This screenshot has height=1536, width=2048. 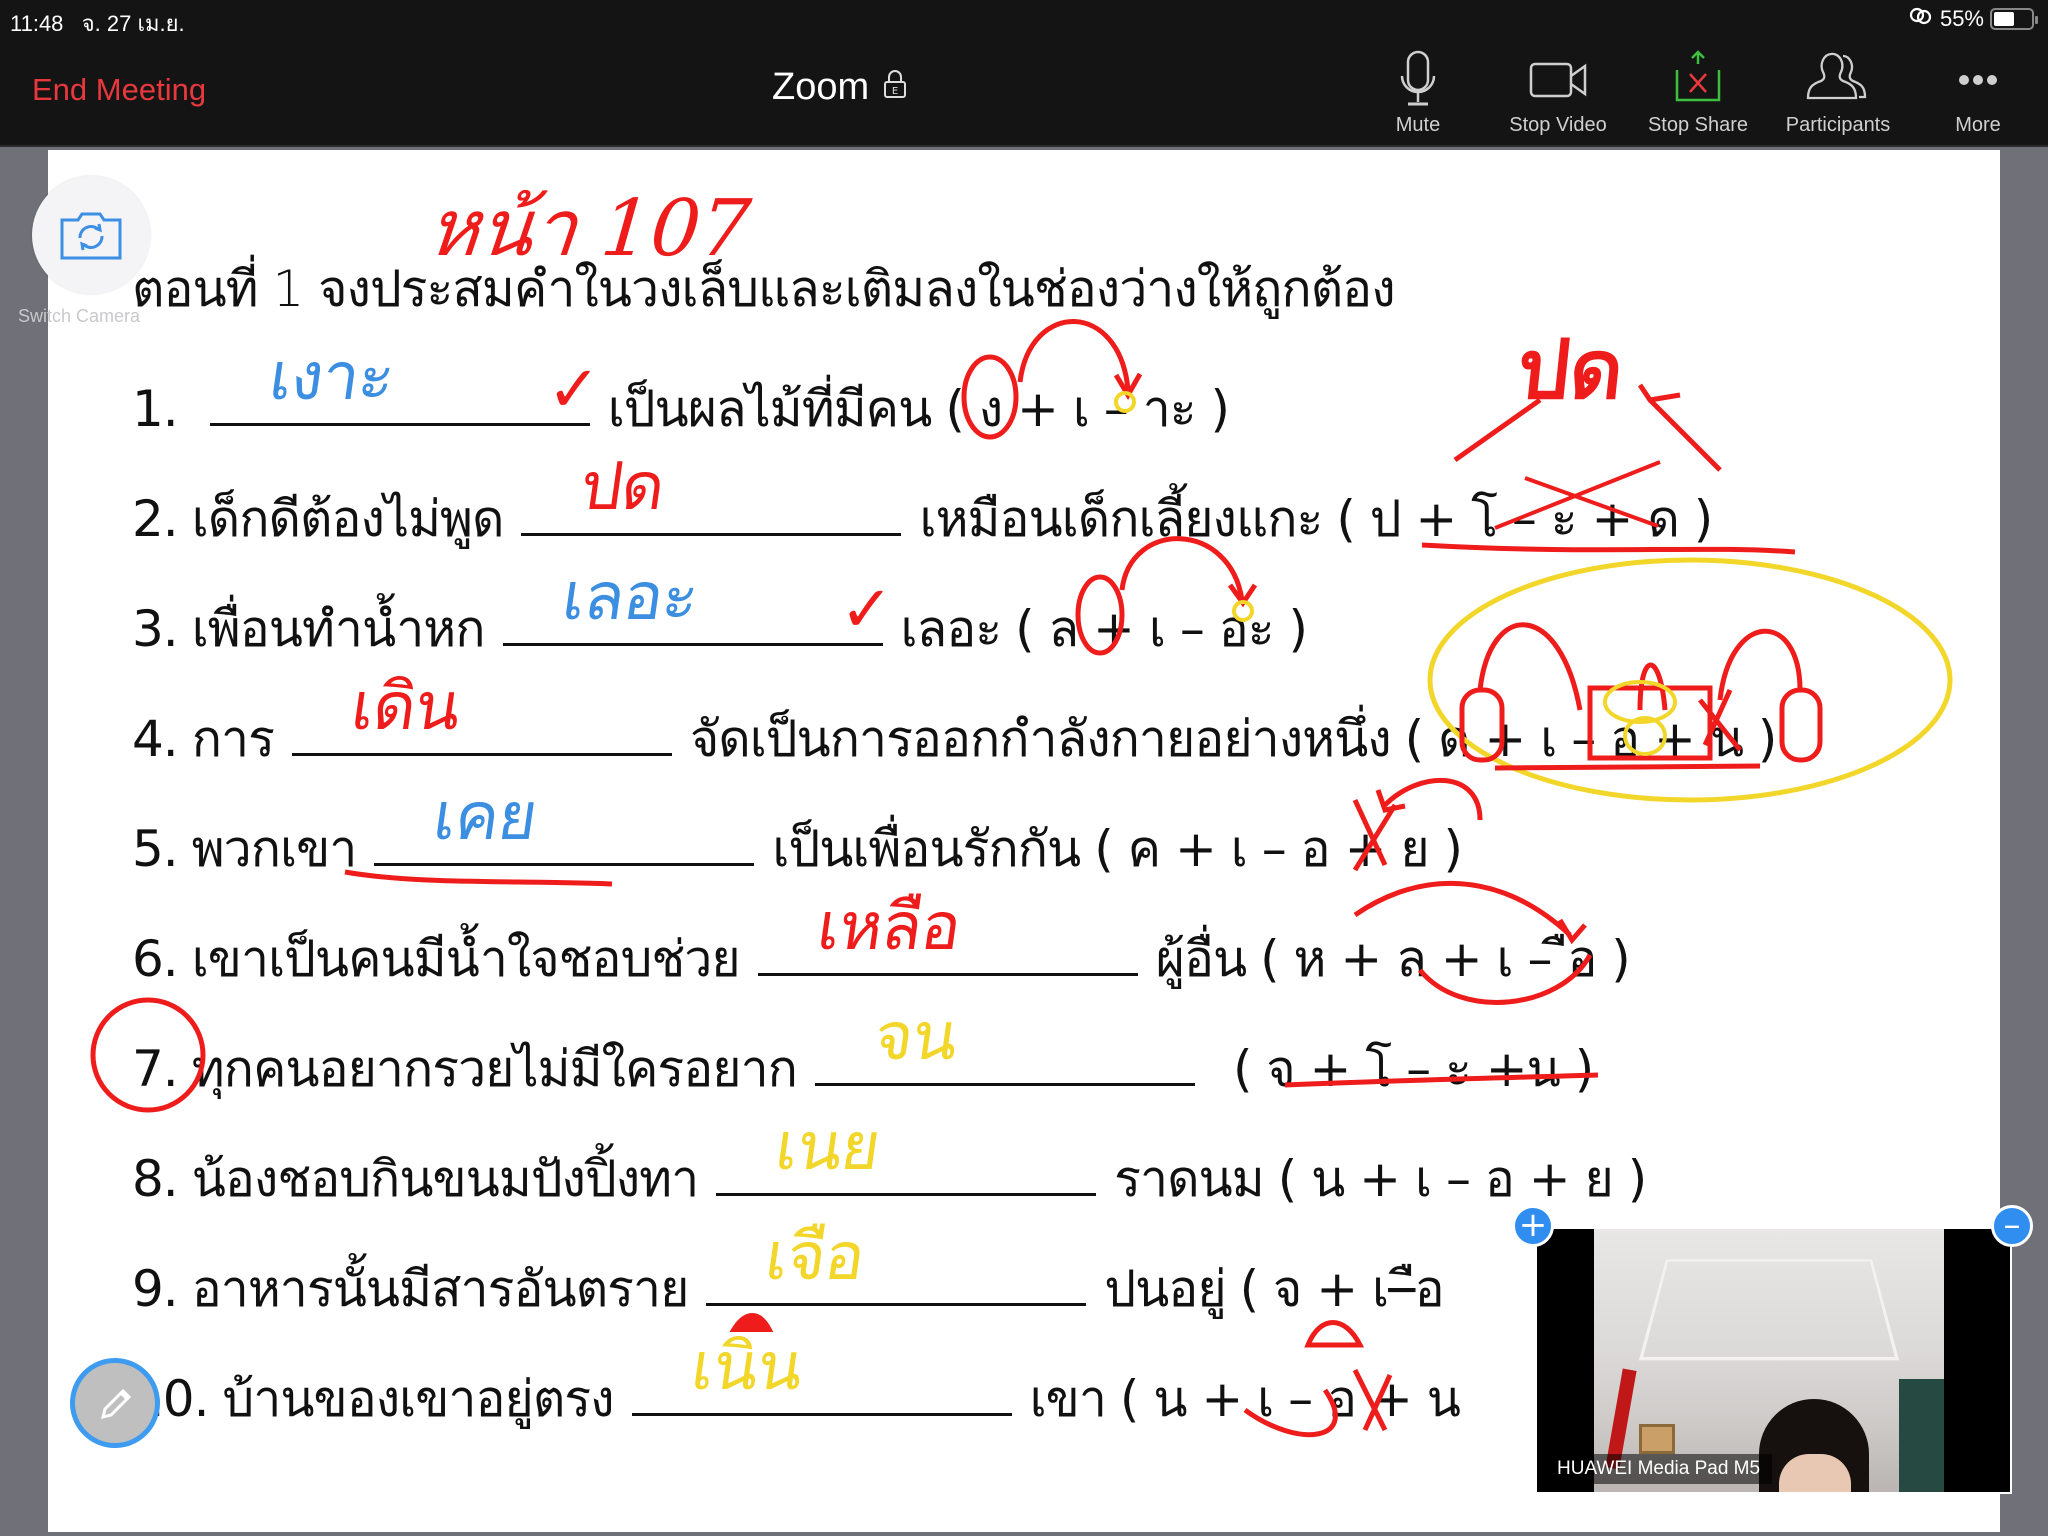 I want to click on status-bar-right: 55%, so click(x=1973, y=19).